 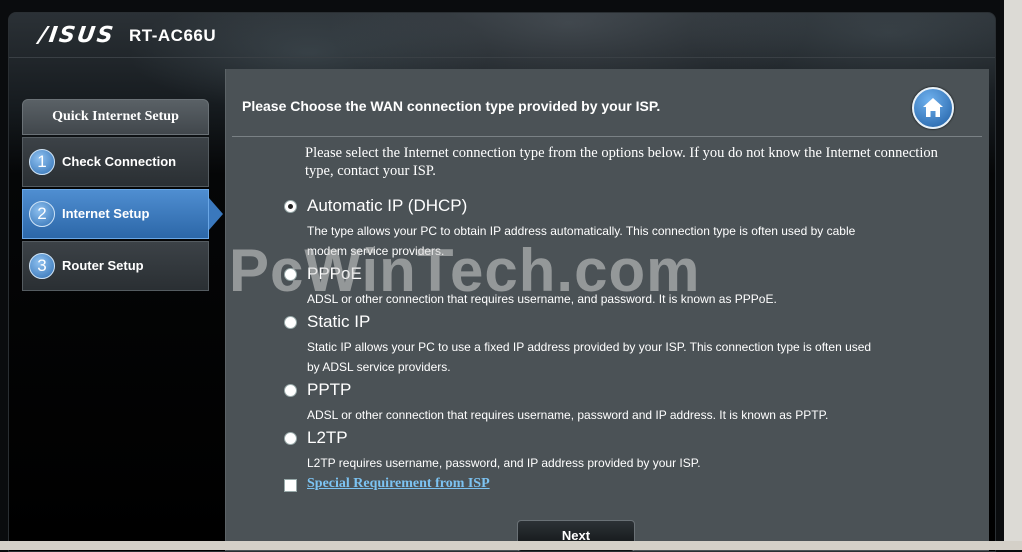 I want to click on home-icon, so click(x=933, y=108).